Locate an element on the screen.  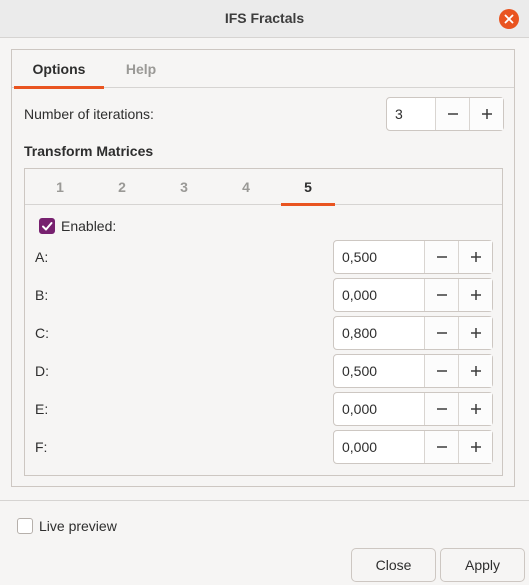
row-d-stepper: 0,500 is located at coordinates (413, 371).